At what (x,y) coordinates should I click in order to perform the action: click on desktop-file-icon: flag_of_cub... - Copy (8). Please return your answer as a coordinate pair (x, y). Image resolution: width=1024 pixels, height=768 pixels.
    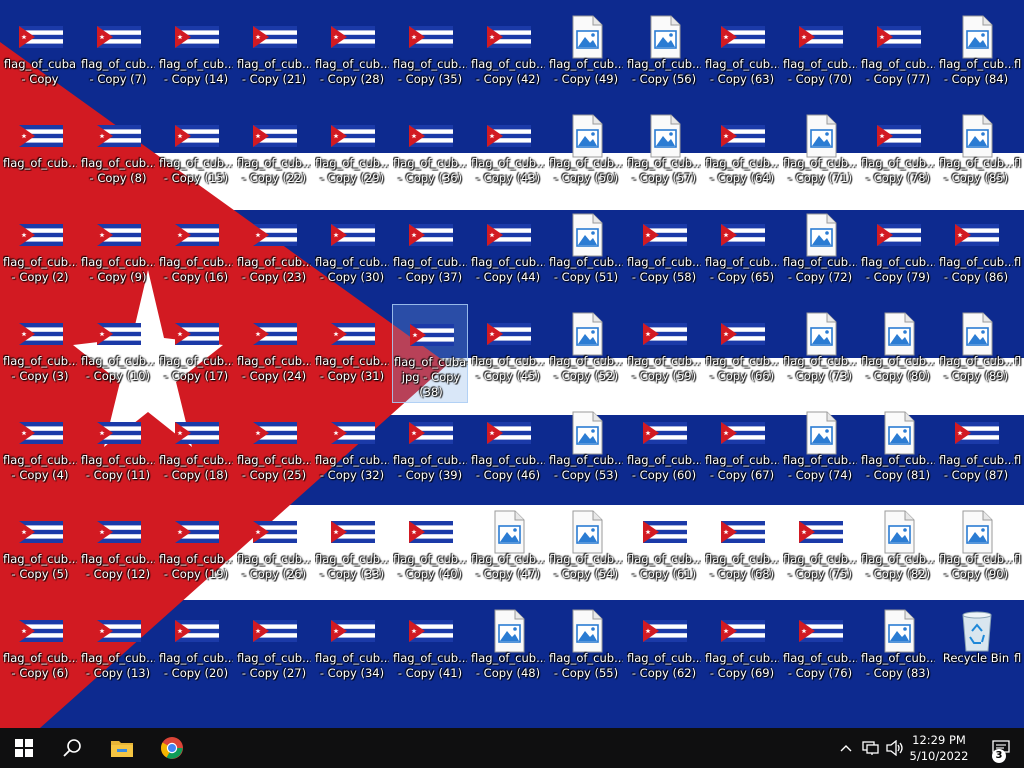
    Looking at the image, I should click on (118, 155).